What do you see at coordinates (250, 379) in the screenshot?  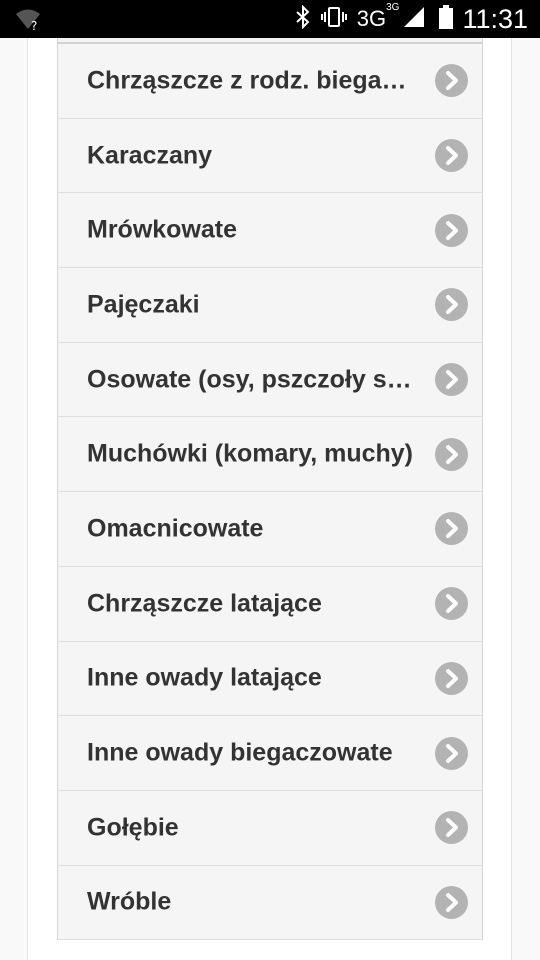 I see `list-item-label: Osowate (osy, pszczoły szerszenie)` at bounding box center [250, 379].